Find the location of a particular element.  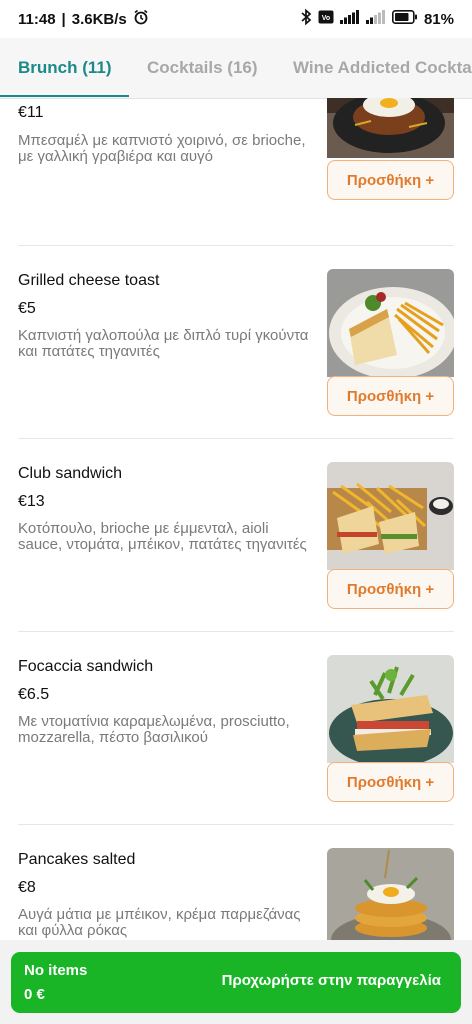

cart-items-label: No items is located at coordinates (56, 970).